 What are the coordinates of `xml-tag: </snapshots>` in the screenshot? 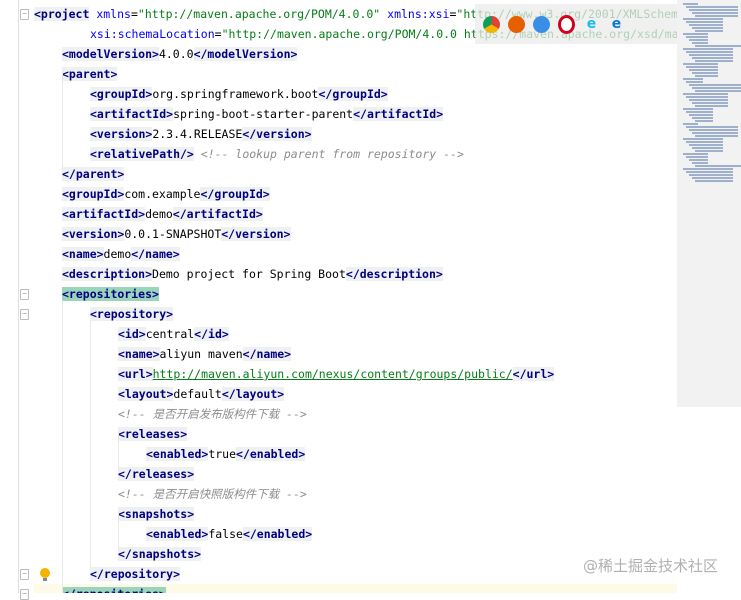 It's located at (160, 554).